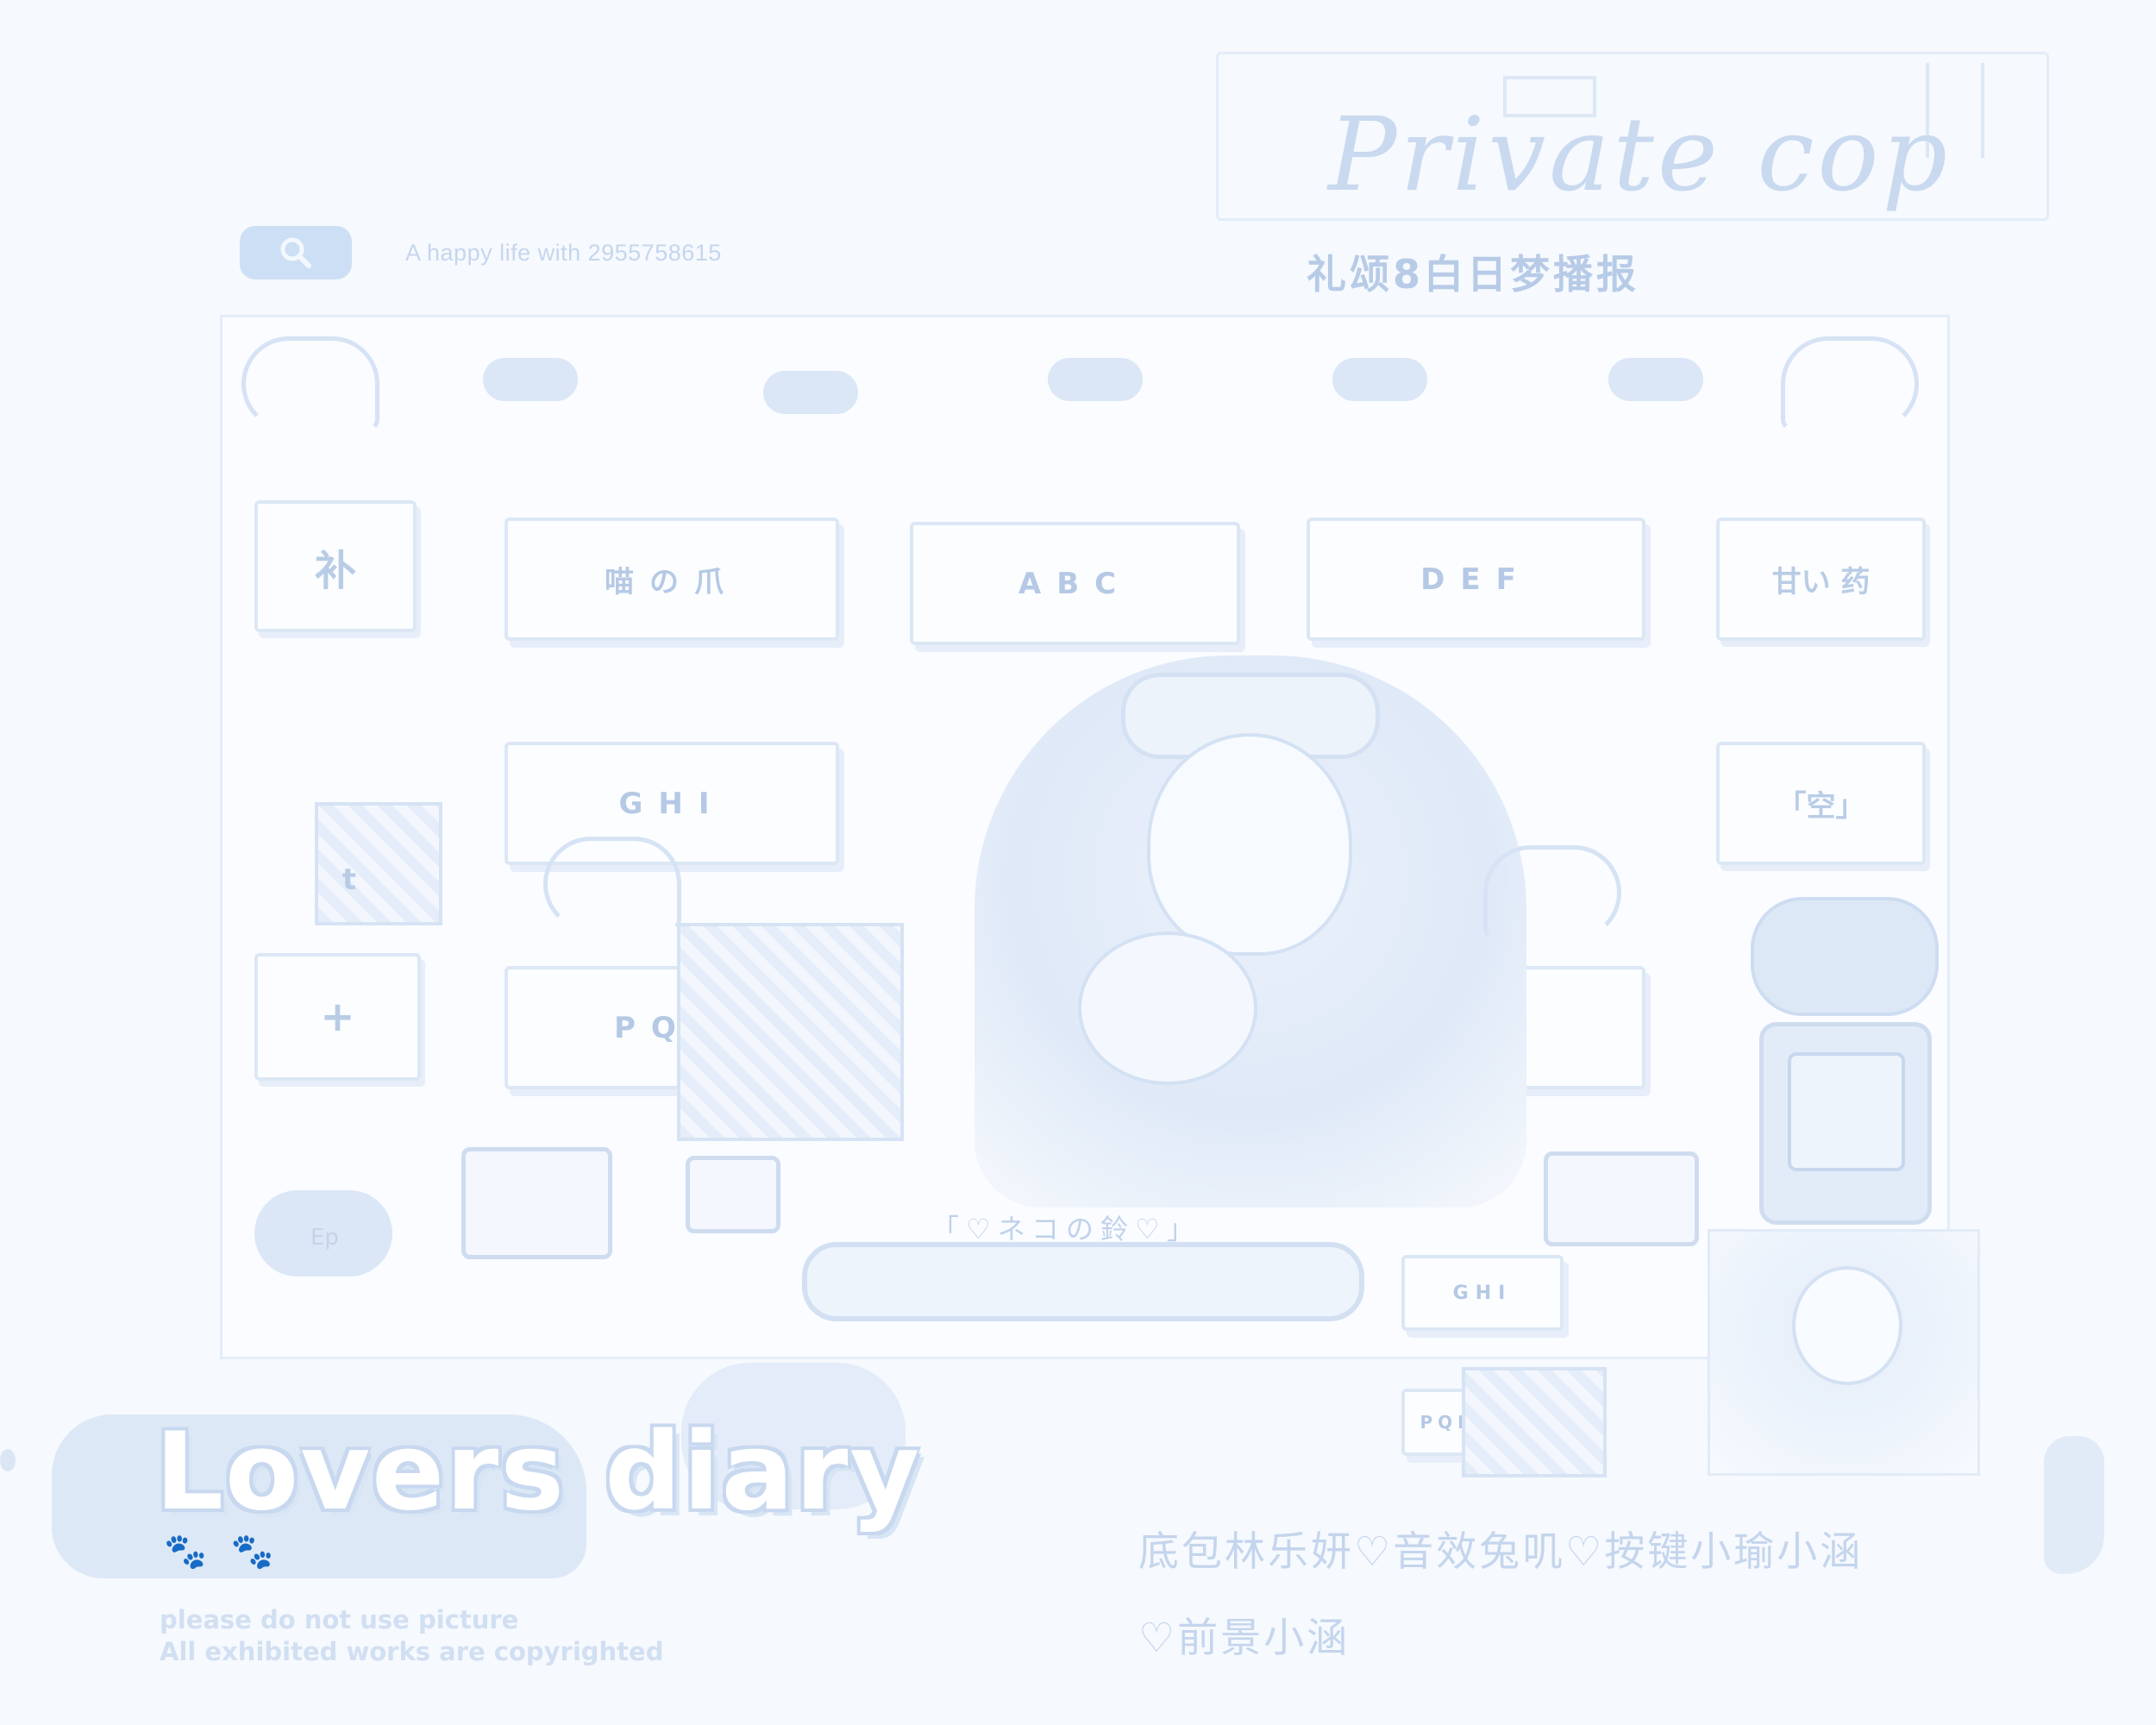 This screenshot has width=2156, height=1725. What do you see at coordinates (1075, 583) in the screenshot?
I see `key-abc: ABC` at bounding box center [1075, 583].